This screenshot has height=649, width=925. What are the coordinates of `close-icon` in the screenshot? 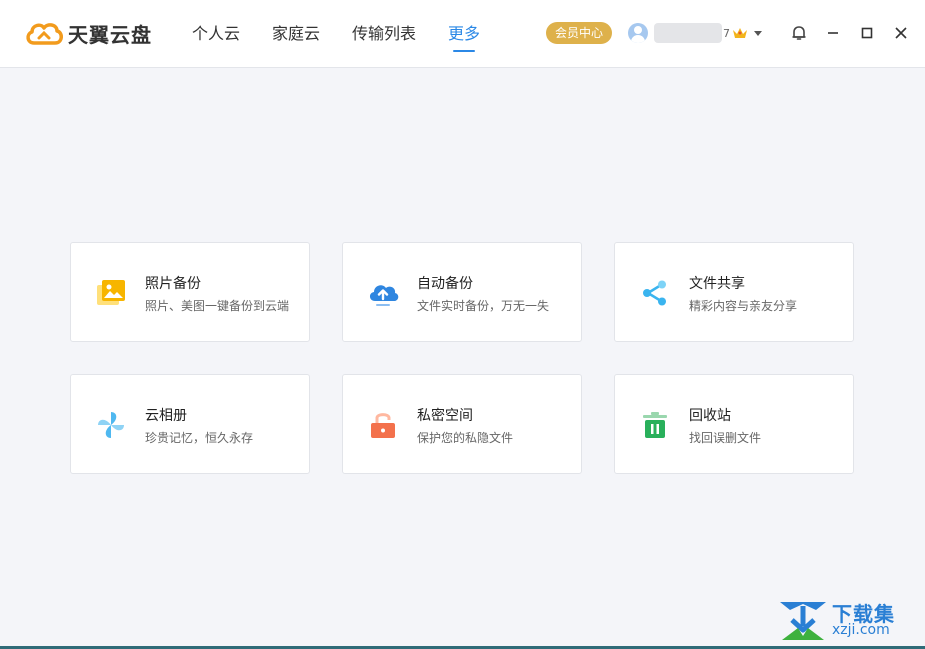 It's located at (901, 33).